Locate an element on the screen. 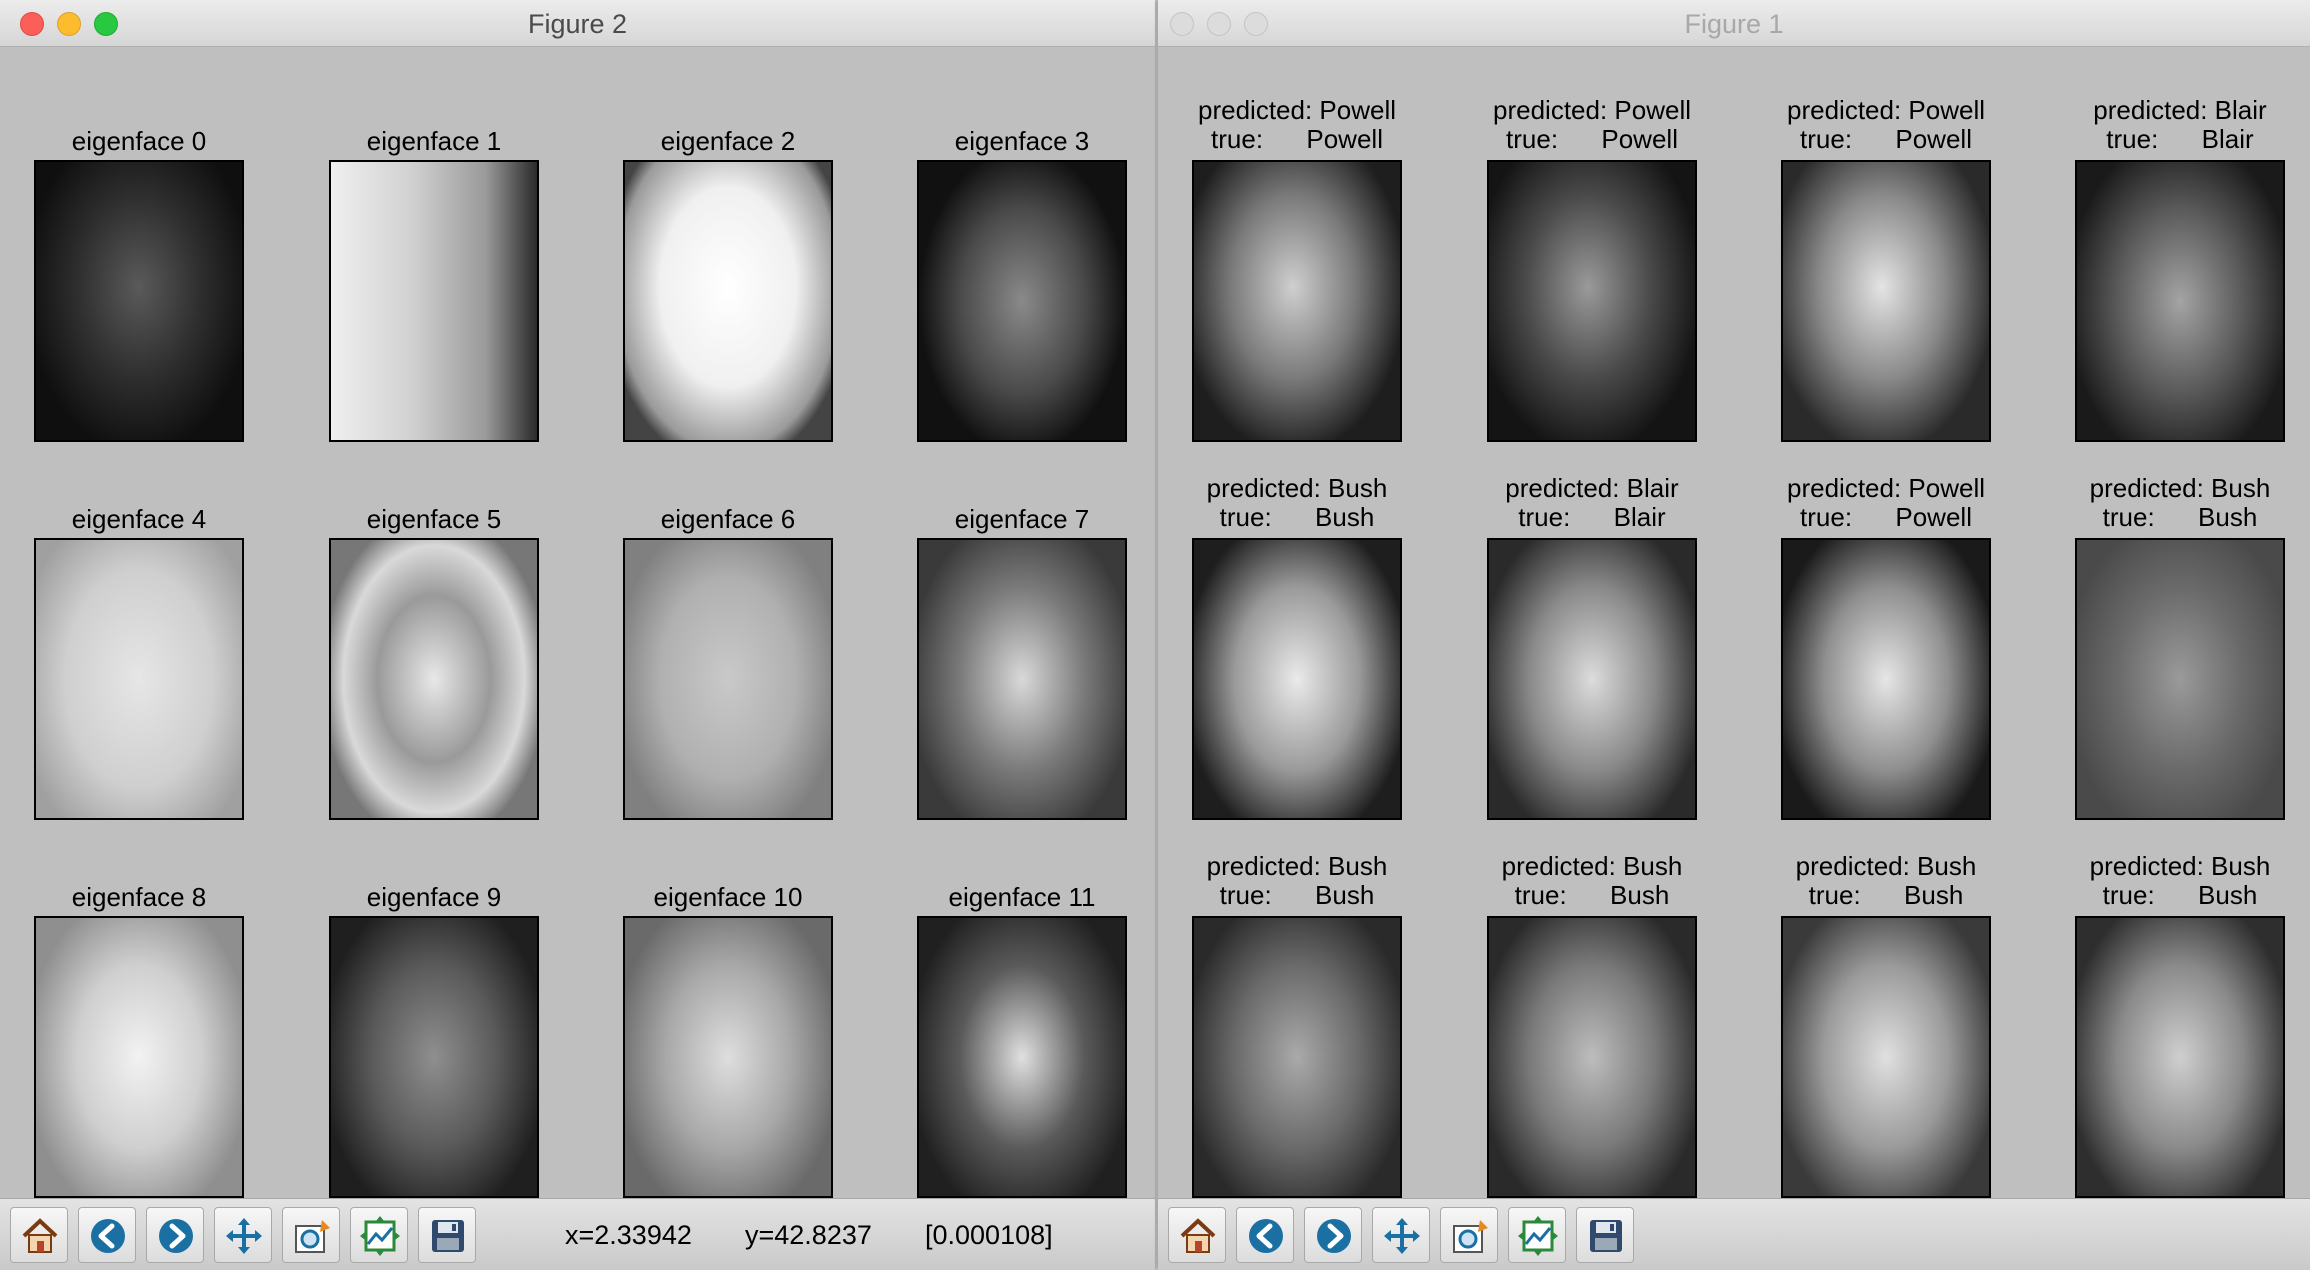 The height and width of the screenshot is (1270, 2310). eigenface-title: eigenface 3 is located at coordinates (1022, 141).